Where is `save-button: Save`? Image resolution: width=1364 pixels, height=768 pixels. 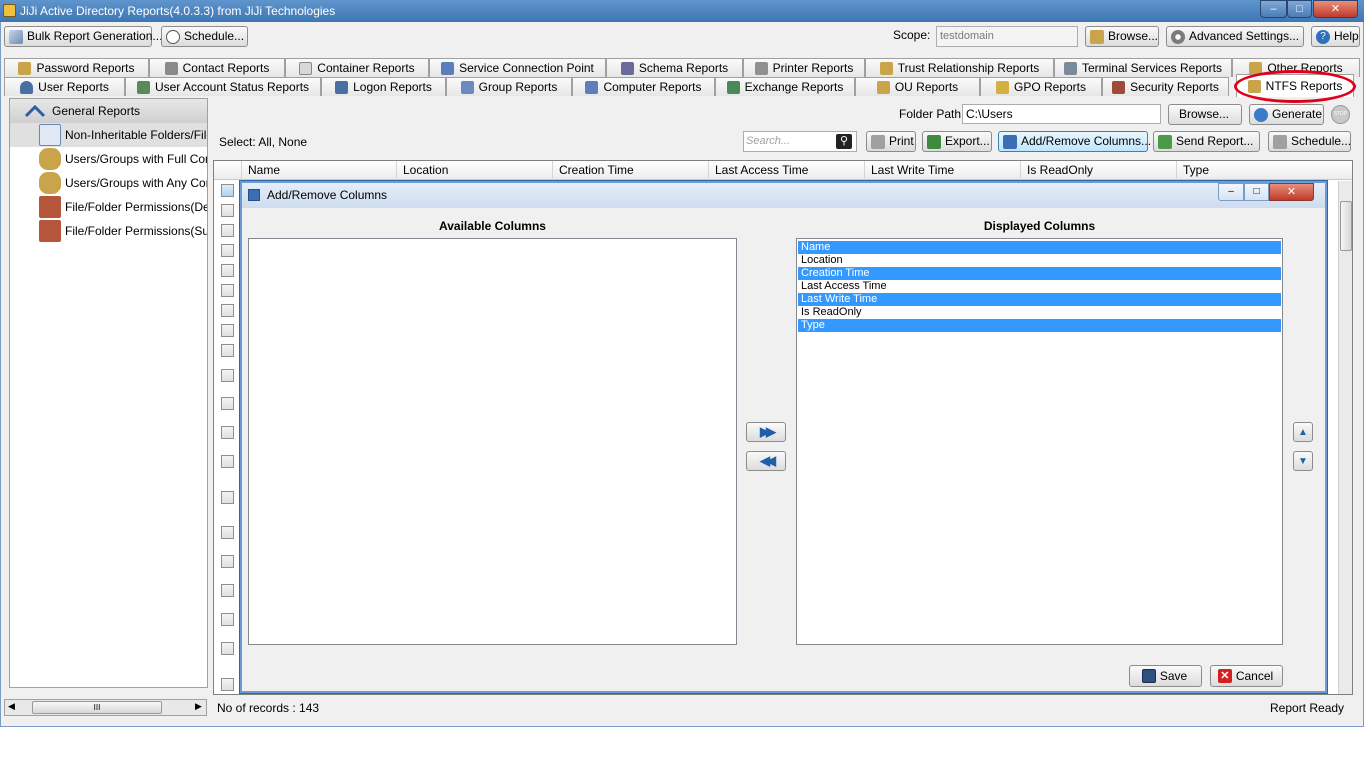 save-button: Save is located at coordinates (1165, 676).